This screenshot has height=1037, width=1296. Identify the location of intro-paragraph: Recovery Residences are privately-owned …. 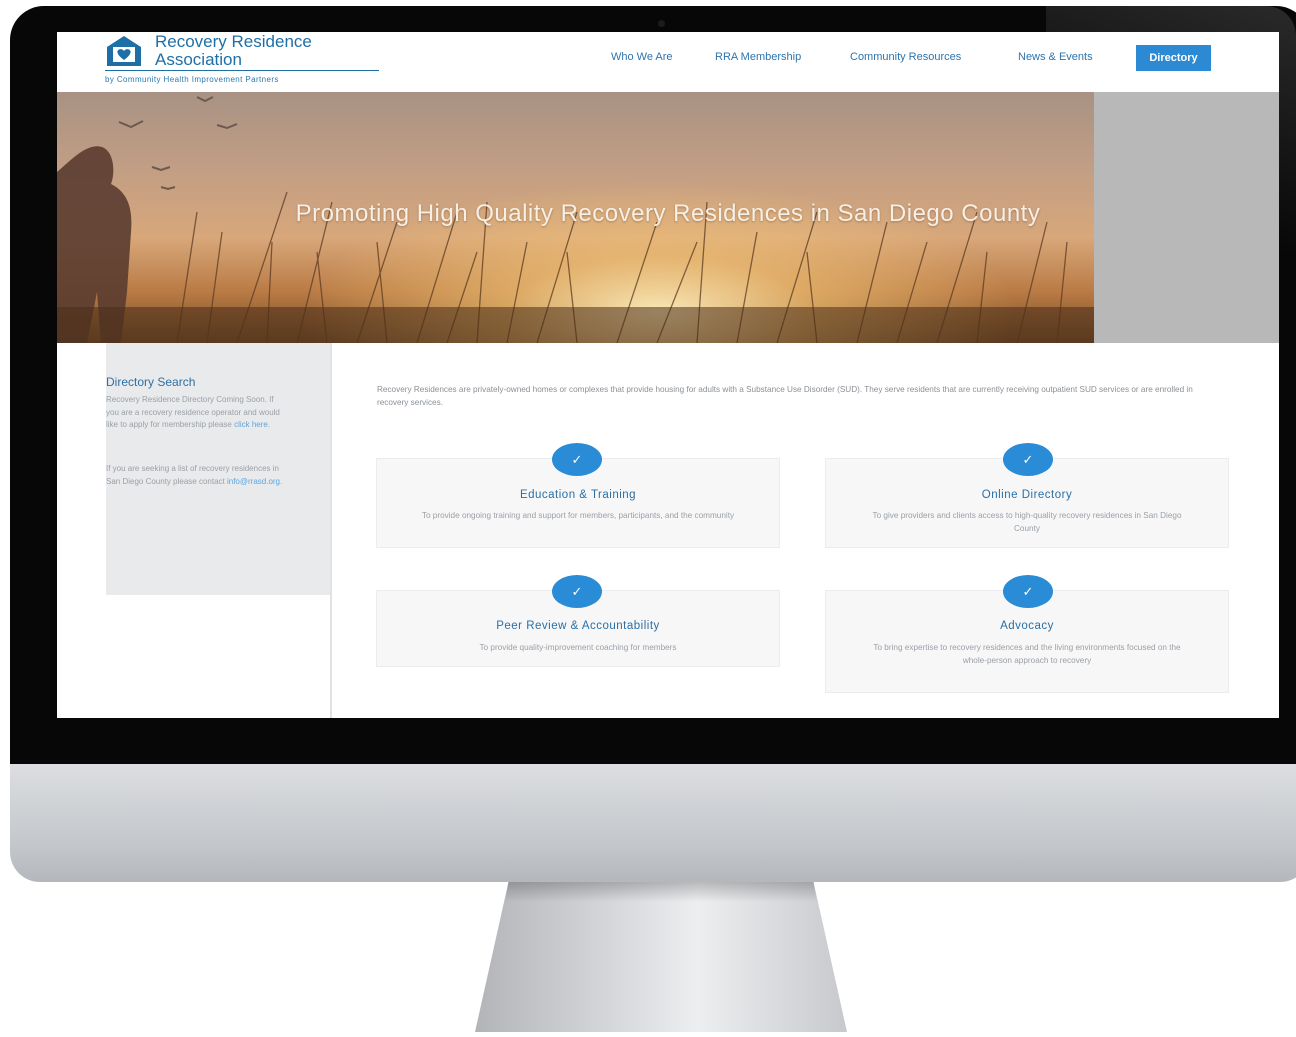
(785, 396).